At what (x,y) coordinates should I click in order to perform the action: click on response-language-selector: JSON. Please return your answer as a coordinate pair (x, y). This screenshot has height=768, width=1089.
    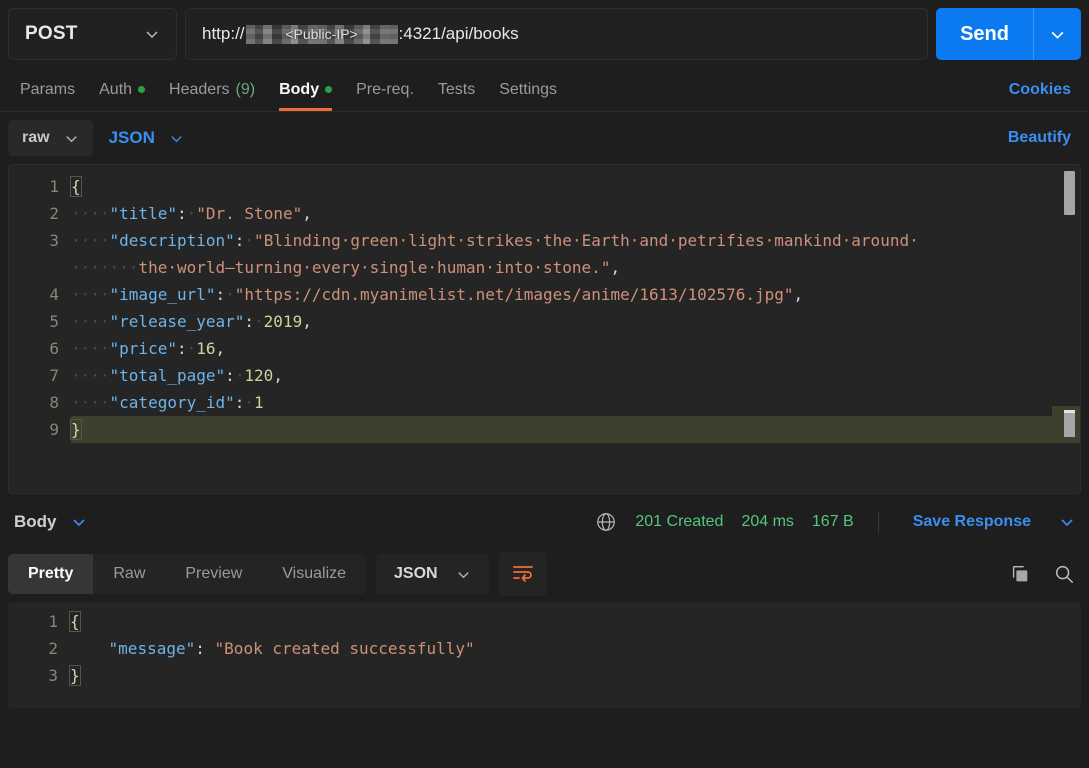
    Looking at the image, I should click on (432, 574).